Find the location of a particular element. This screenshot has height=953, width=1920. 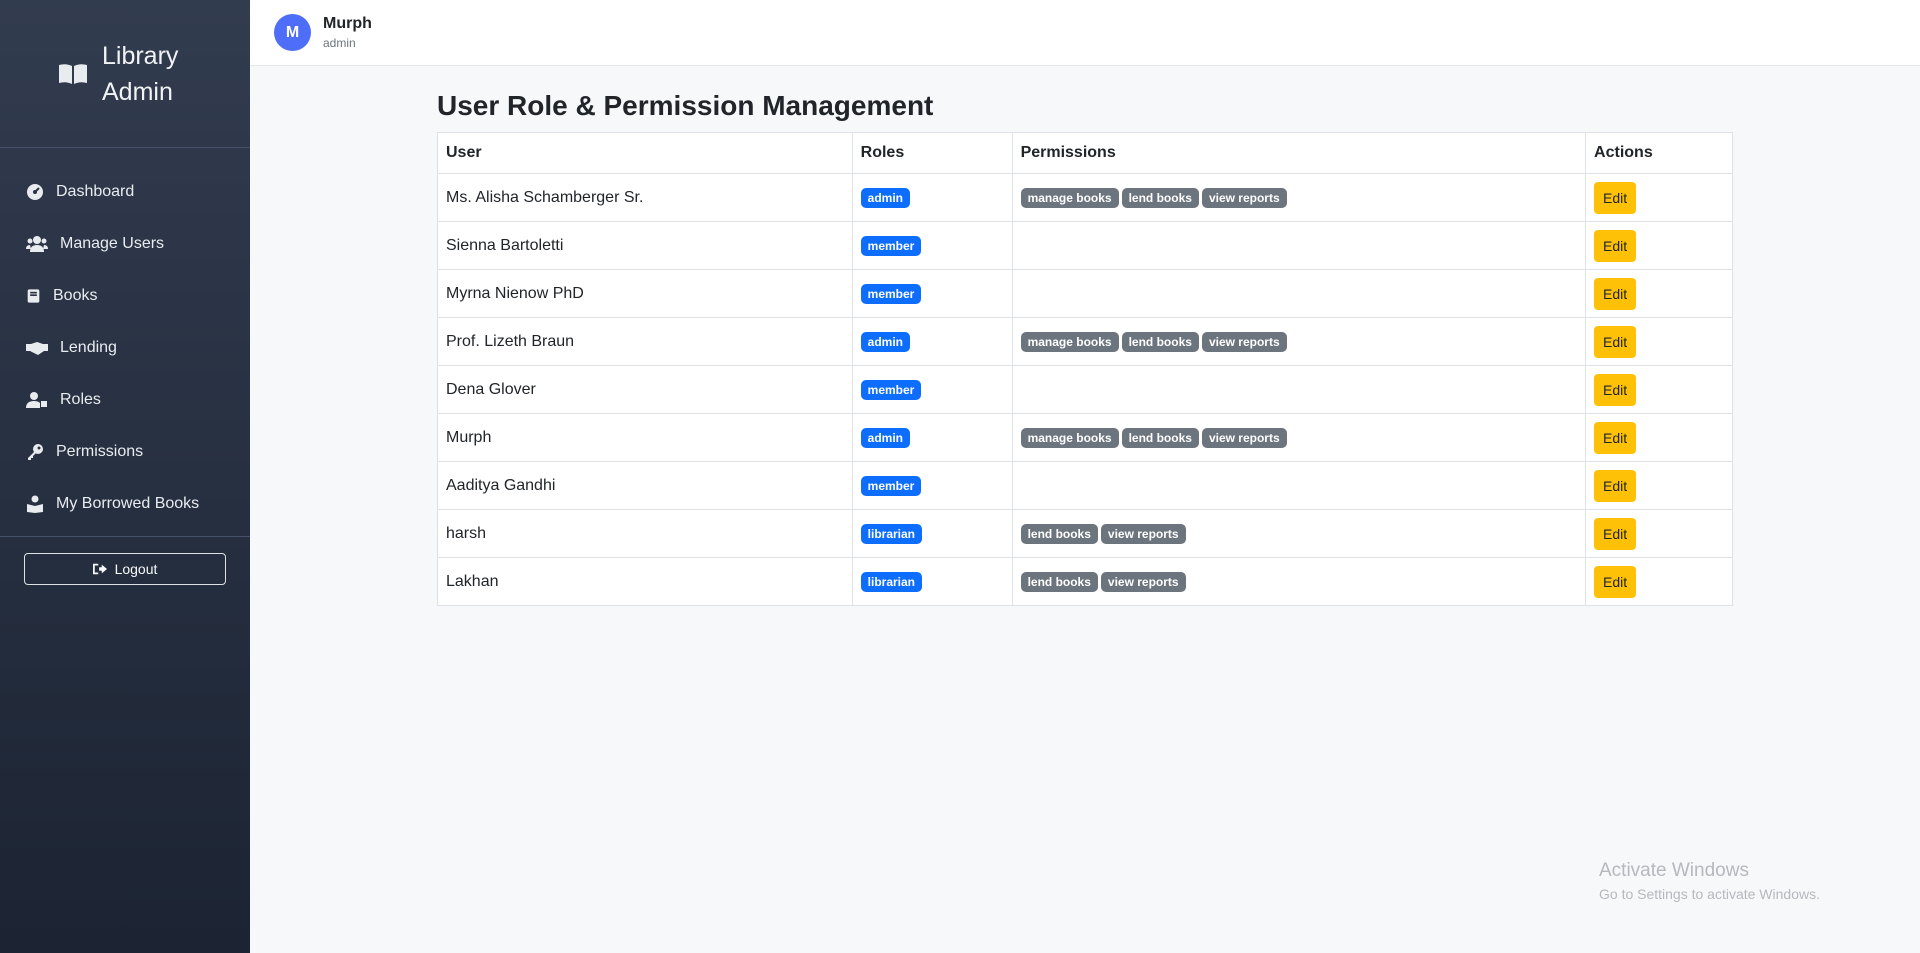

table-row: harsh librarian lend books view reports Edit is located at coordinates (1085, 533).